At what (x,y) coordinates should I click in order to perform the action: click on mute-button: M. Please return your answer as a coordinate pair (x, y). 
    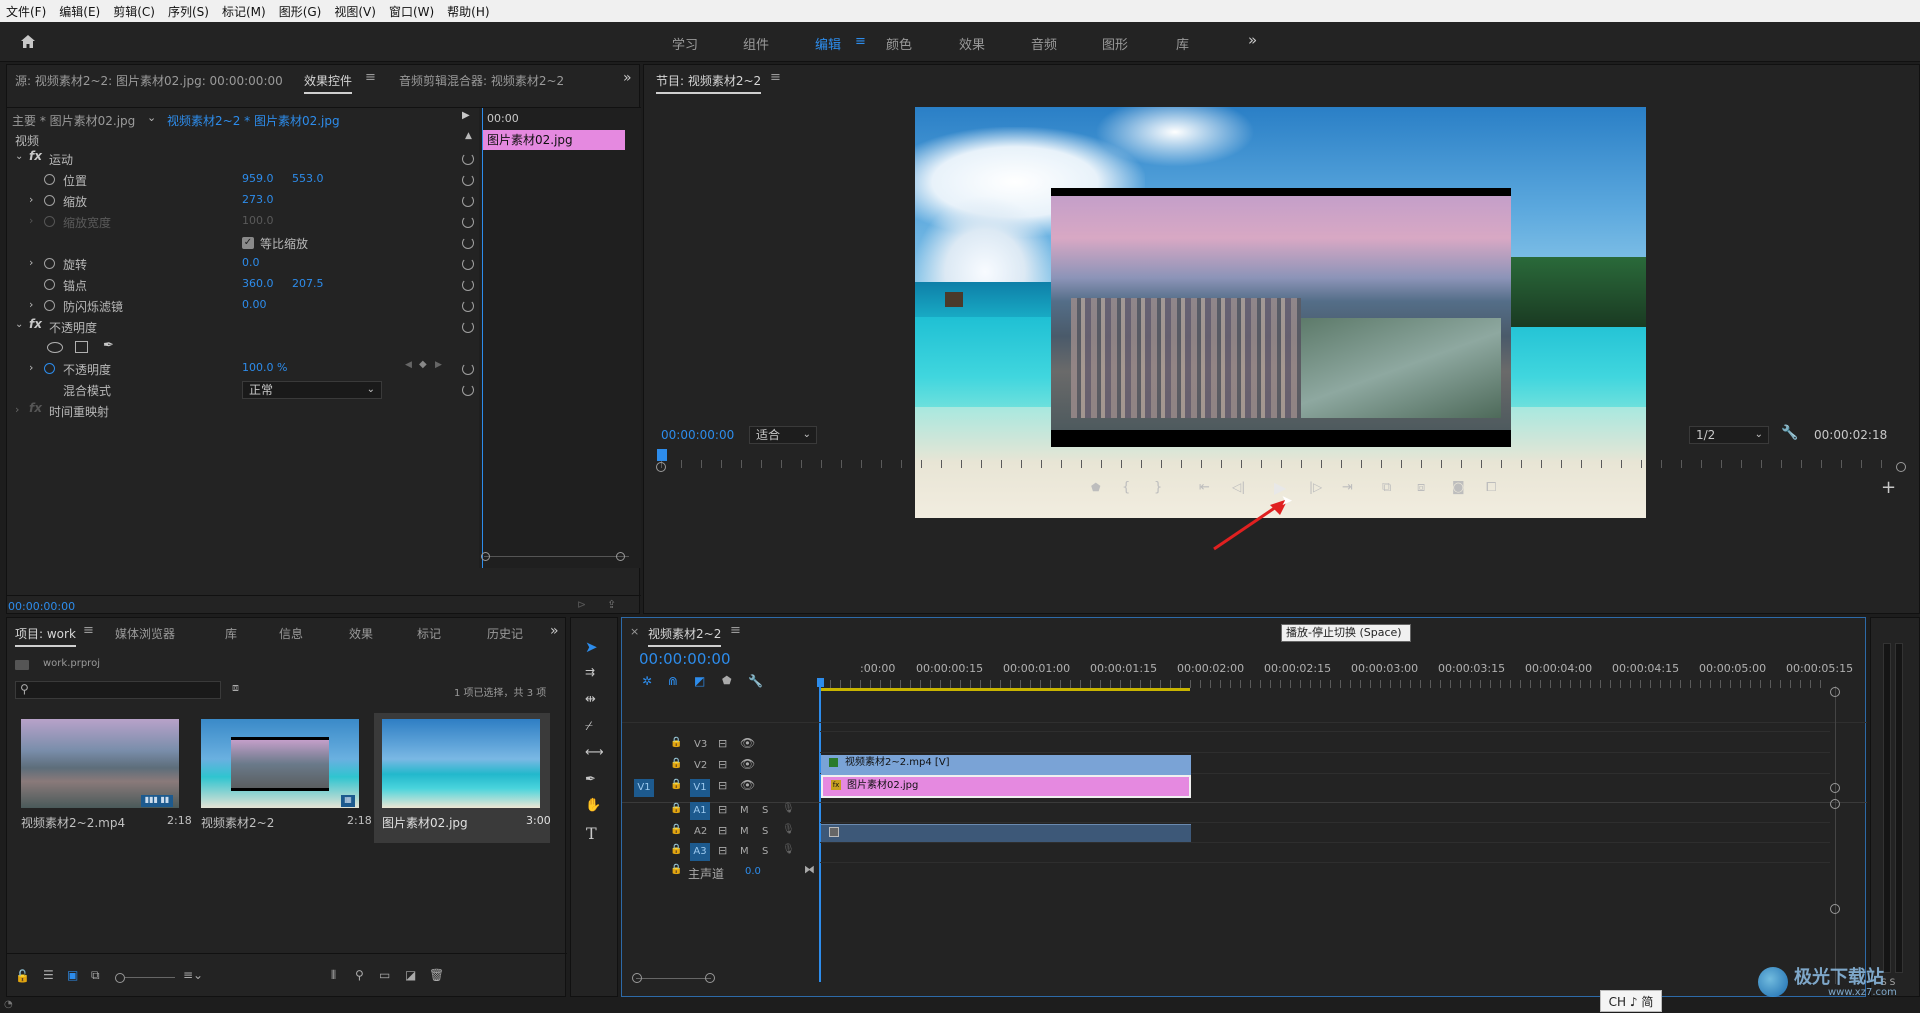
    Looking at the image, I should click on (744, 851).